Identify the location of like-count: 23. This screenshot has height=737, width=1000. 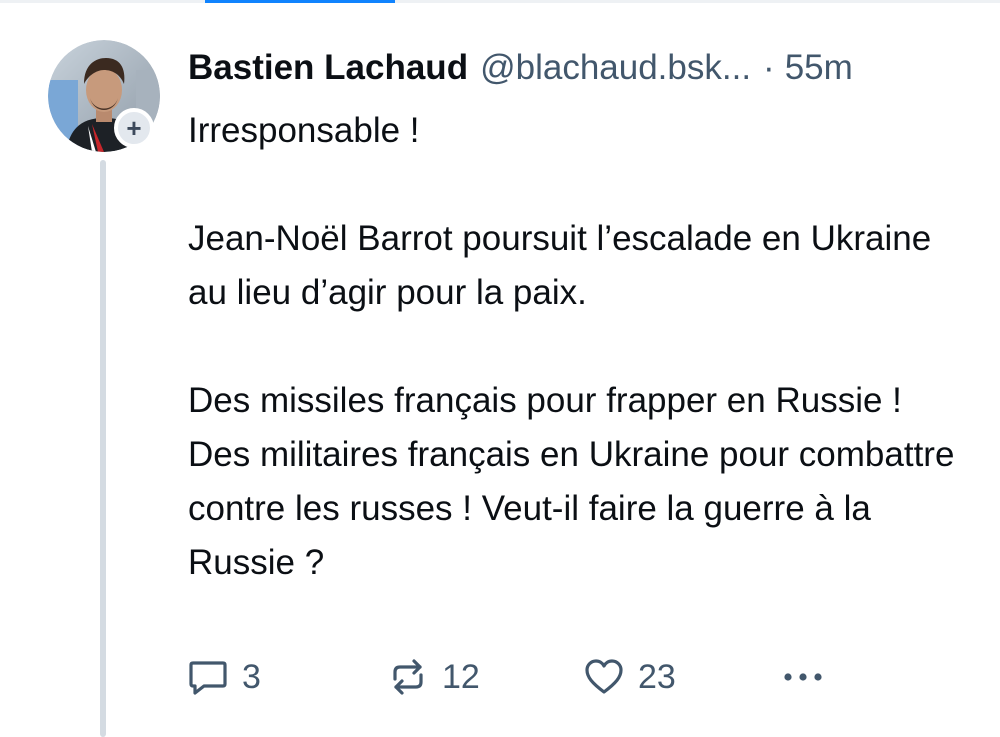
(657, 676).